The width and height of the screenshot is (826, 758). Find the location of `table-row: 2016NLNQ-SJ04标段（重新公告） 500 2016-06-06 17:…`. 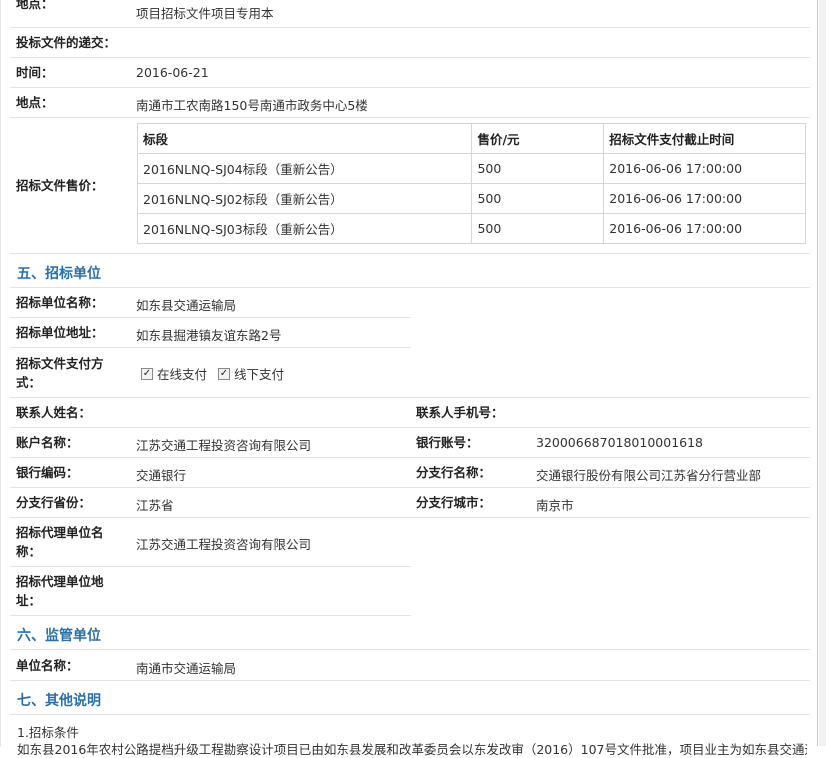

table-row: 2016NLNQ-SJ04标段（重新公告） 500 2016-06-06 17:… is located at coordinates (471, 168).